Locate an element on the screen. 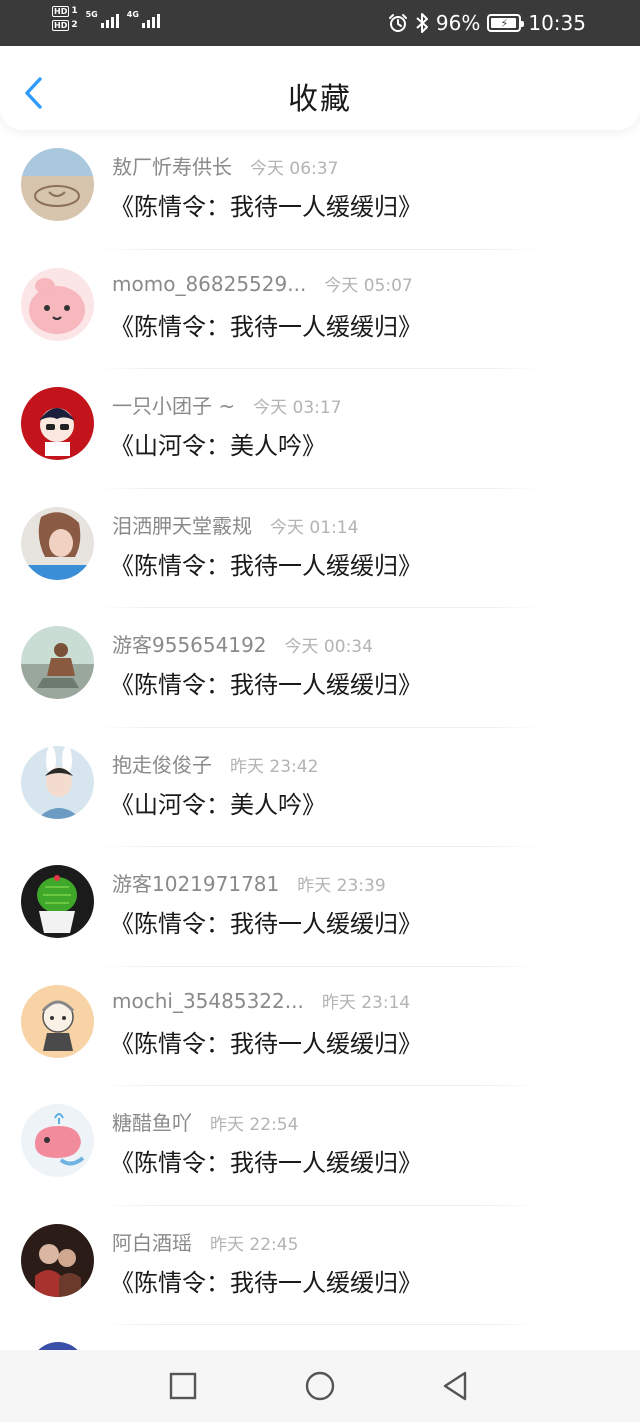 This screenshot has height=1422, width=640. timestamp: 今天 01:14 is located at coordinates (314, 527).